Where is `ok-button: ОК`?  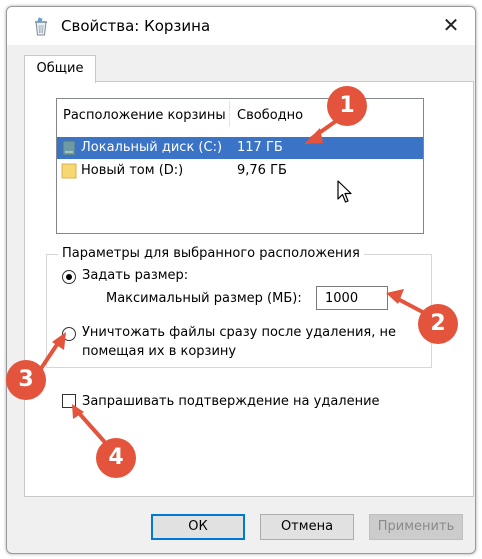 ok-button: ОК is located at coordinates (198, 527).